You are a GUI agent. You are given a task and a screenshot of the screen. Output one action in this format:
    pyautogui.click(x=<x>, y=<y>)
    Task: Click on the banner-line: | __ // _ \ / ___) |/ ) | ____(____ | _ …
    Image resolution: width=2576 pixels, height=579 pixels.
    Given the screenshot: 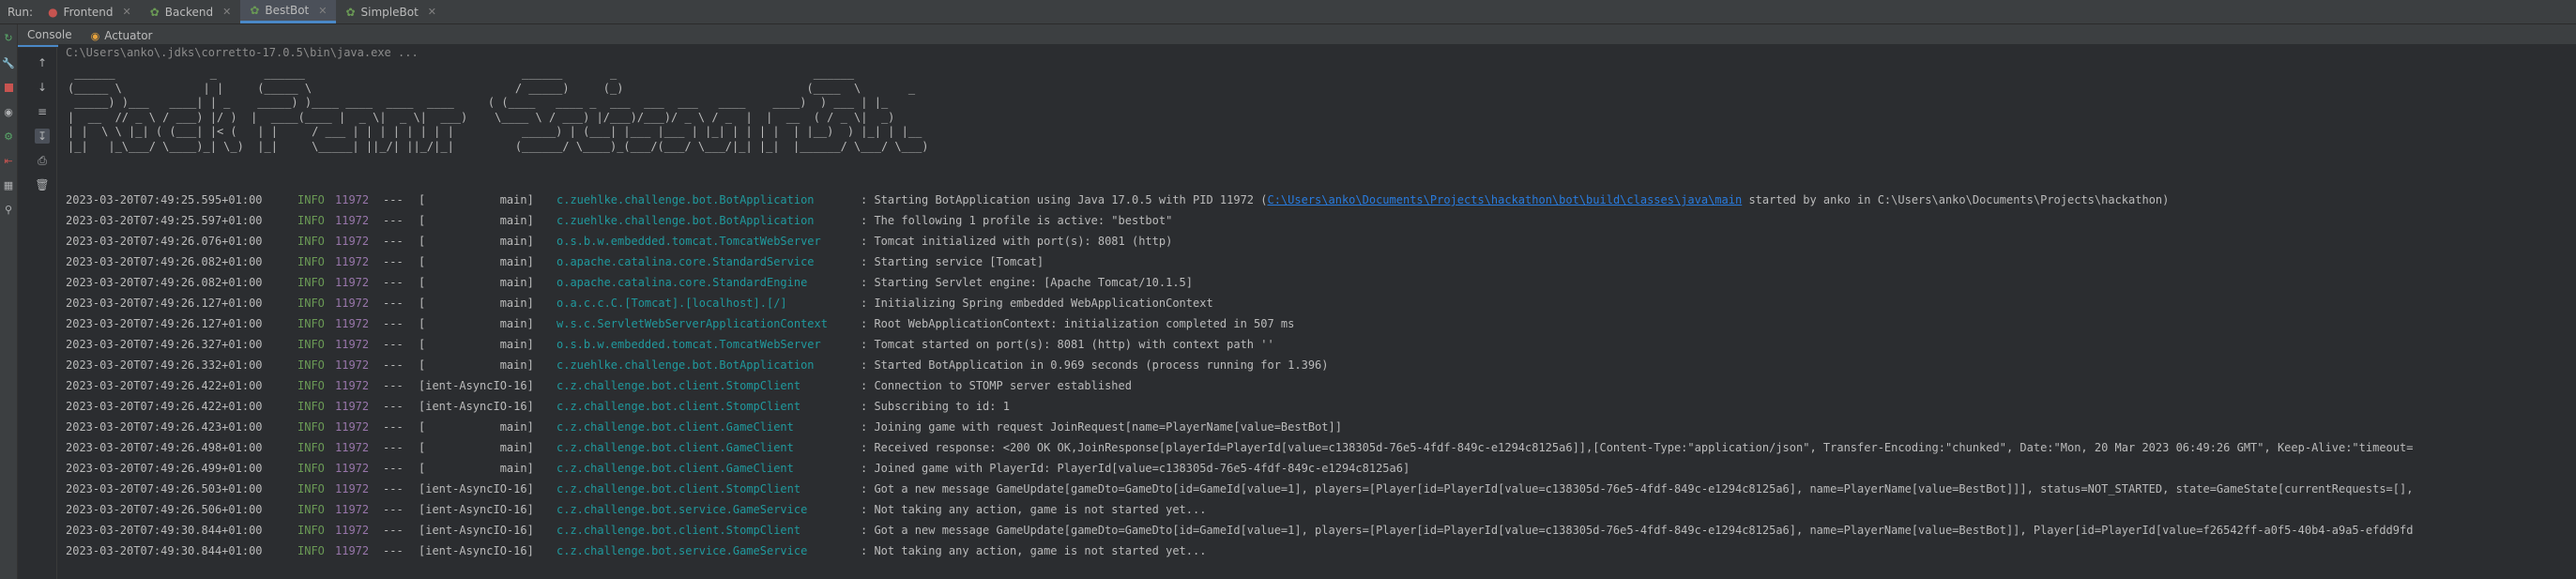 What is the action you would take?
    pyautogui.click(x=481, y=117)
    